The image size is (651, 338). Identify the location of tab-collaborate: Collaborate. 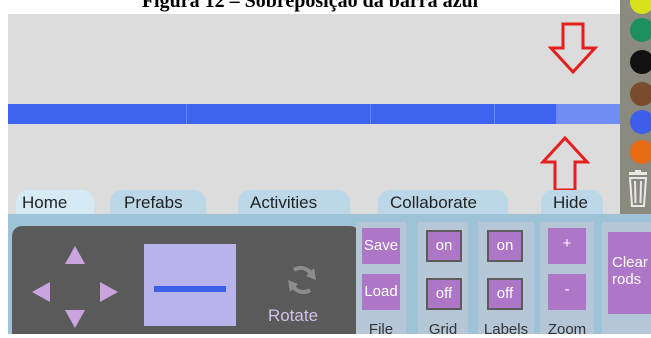
(443, 202).